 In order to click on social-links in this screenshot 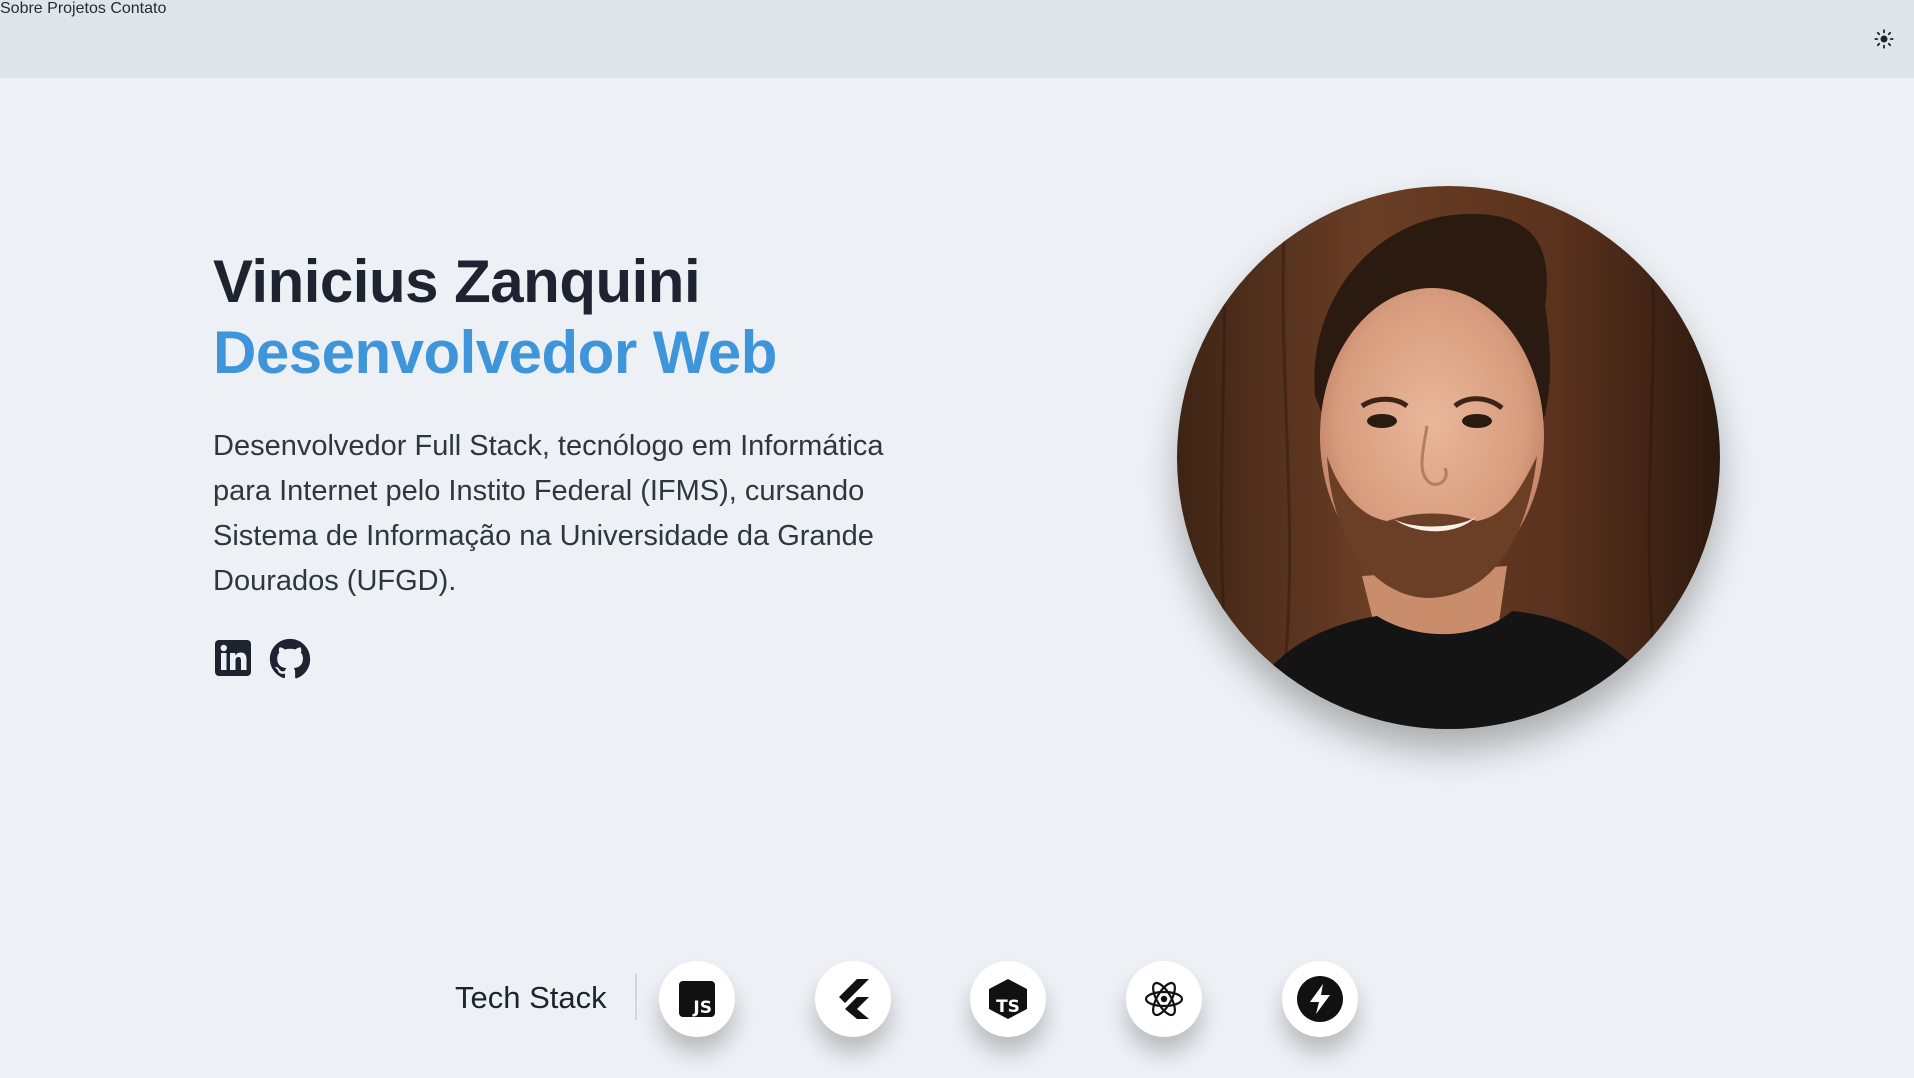, I will do `click(262, 658)`.